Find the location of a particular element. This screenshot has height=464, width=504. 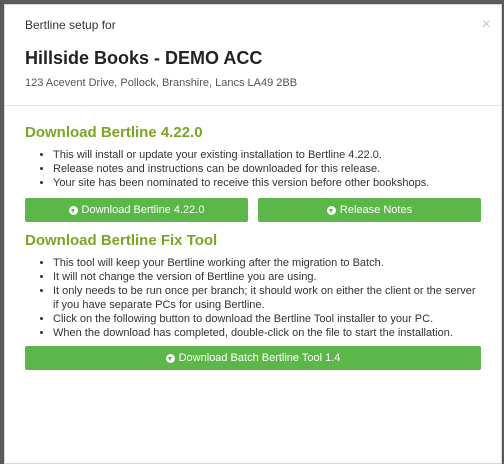

fix-tool-section-title: Download Bertline Fix Tool is located at coordinates (121, 240).